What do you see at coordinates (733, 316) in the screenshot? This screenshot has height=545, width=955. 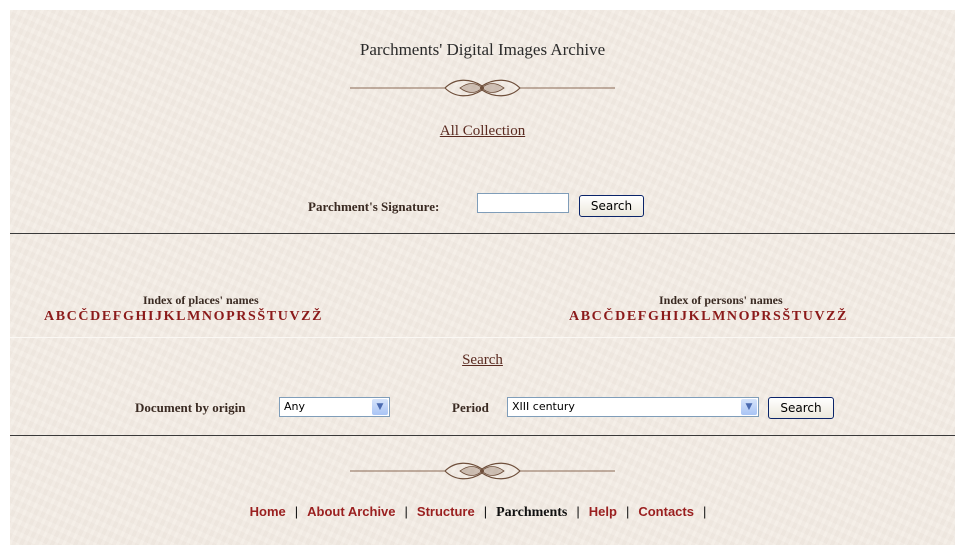 I see `persons-letter-link: N` at bounding box center [733, 316].